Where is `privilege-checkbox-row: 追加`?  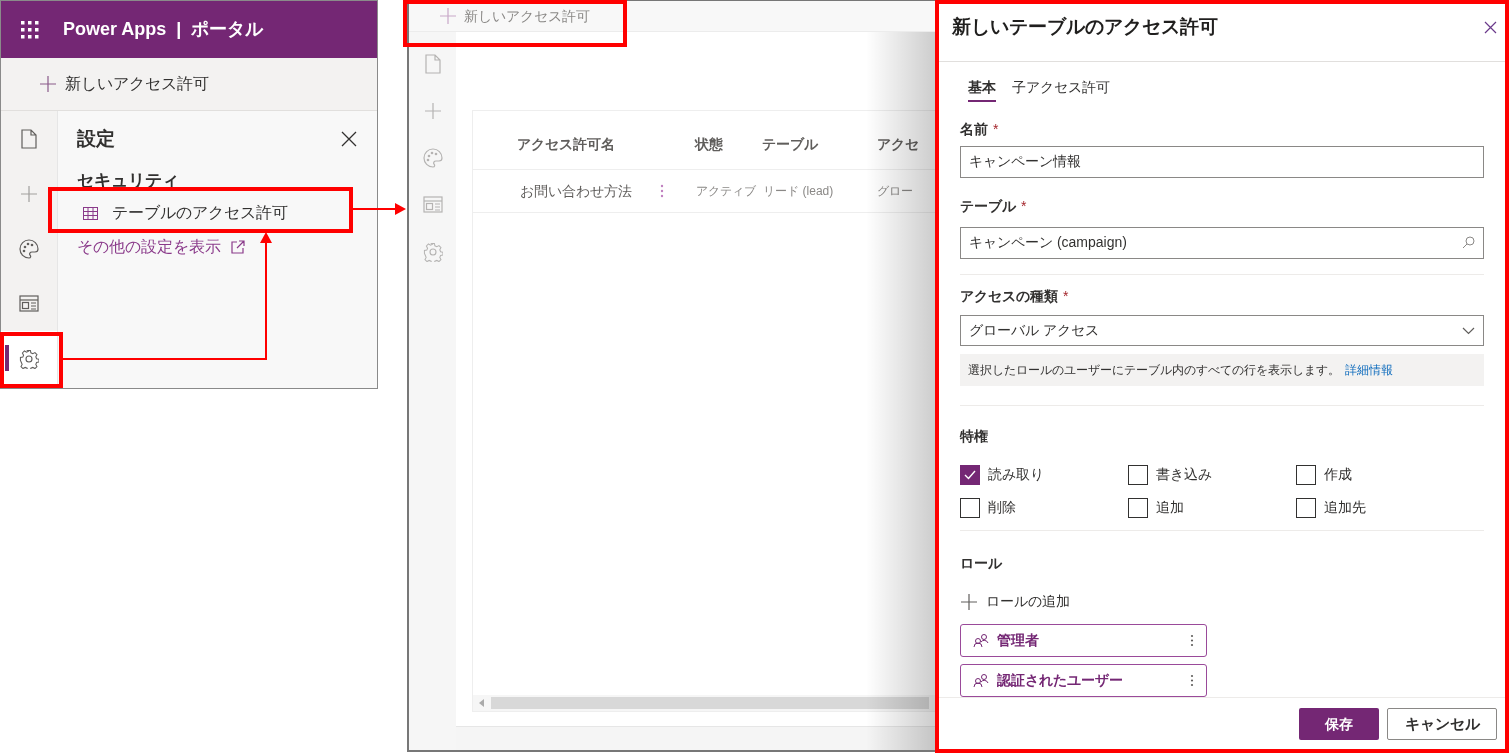 privilege-checkbox-row: 追加 is located at coordinates (1212, 508).